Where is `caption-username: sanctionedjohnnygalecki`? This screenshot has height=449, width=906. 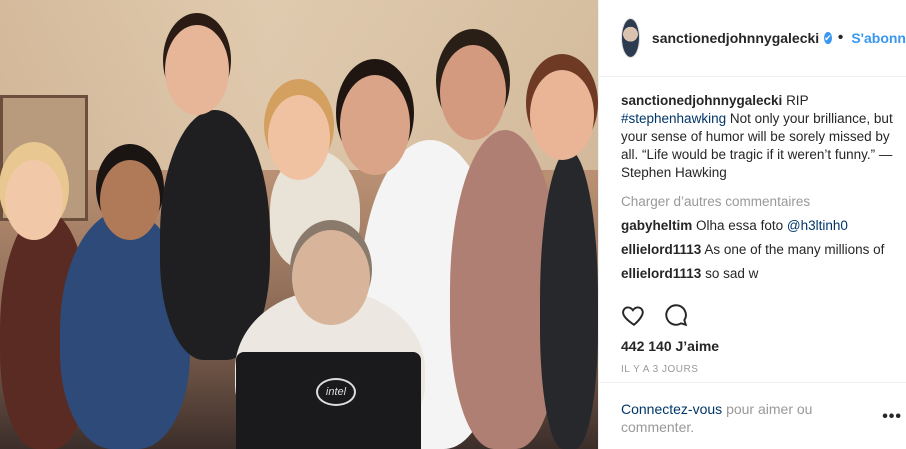
caption-username: sanctionedjohnnygalecki is located at coordinates (701, 100).